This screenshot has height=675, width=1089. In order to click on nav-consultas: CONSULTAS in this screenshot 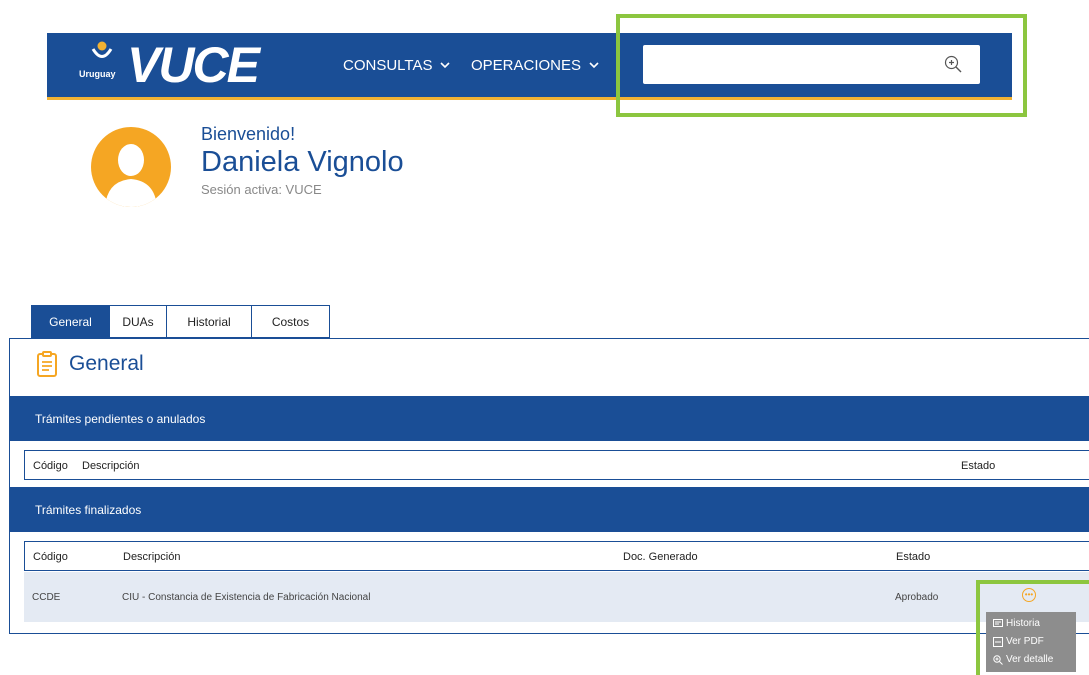, I will do `click(397, 65)`.